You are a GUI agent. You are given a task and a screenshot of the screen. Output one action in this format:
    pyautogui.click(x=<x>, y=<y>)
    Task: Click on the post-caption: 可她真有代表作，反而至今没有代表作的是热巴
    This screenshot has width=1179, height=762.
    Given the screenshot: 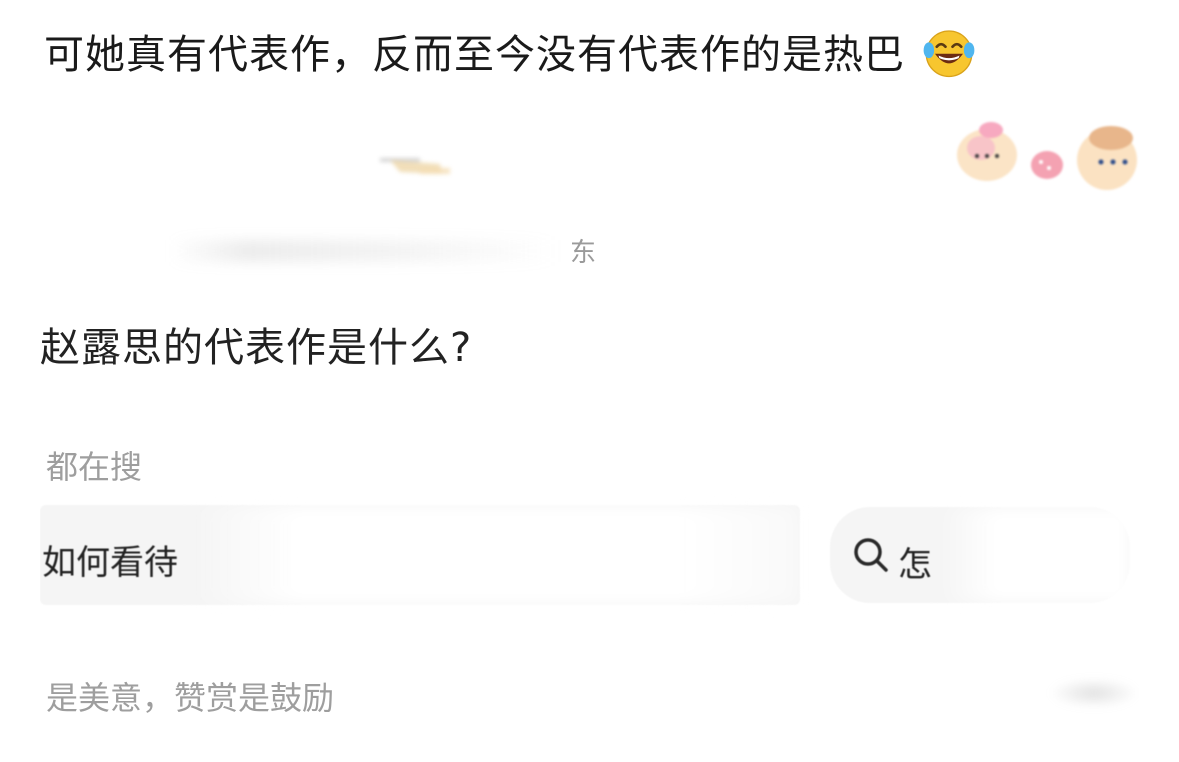 What is the action you would take?
    pyautogui.click(x=510, y=51)
    